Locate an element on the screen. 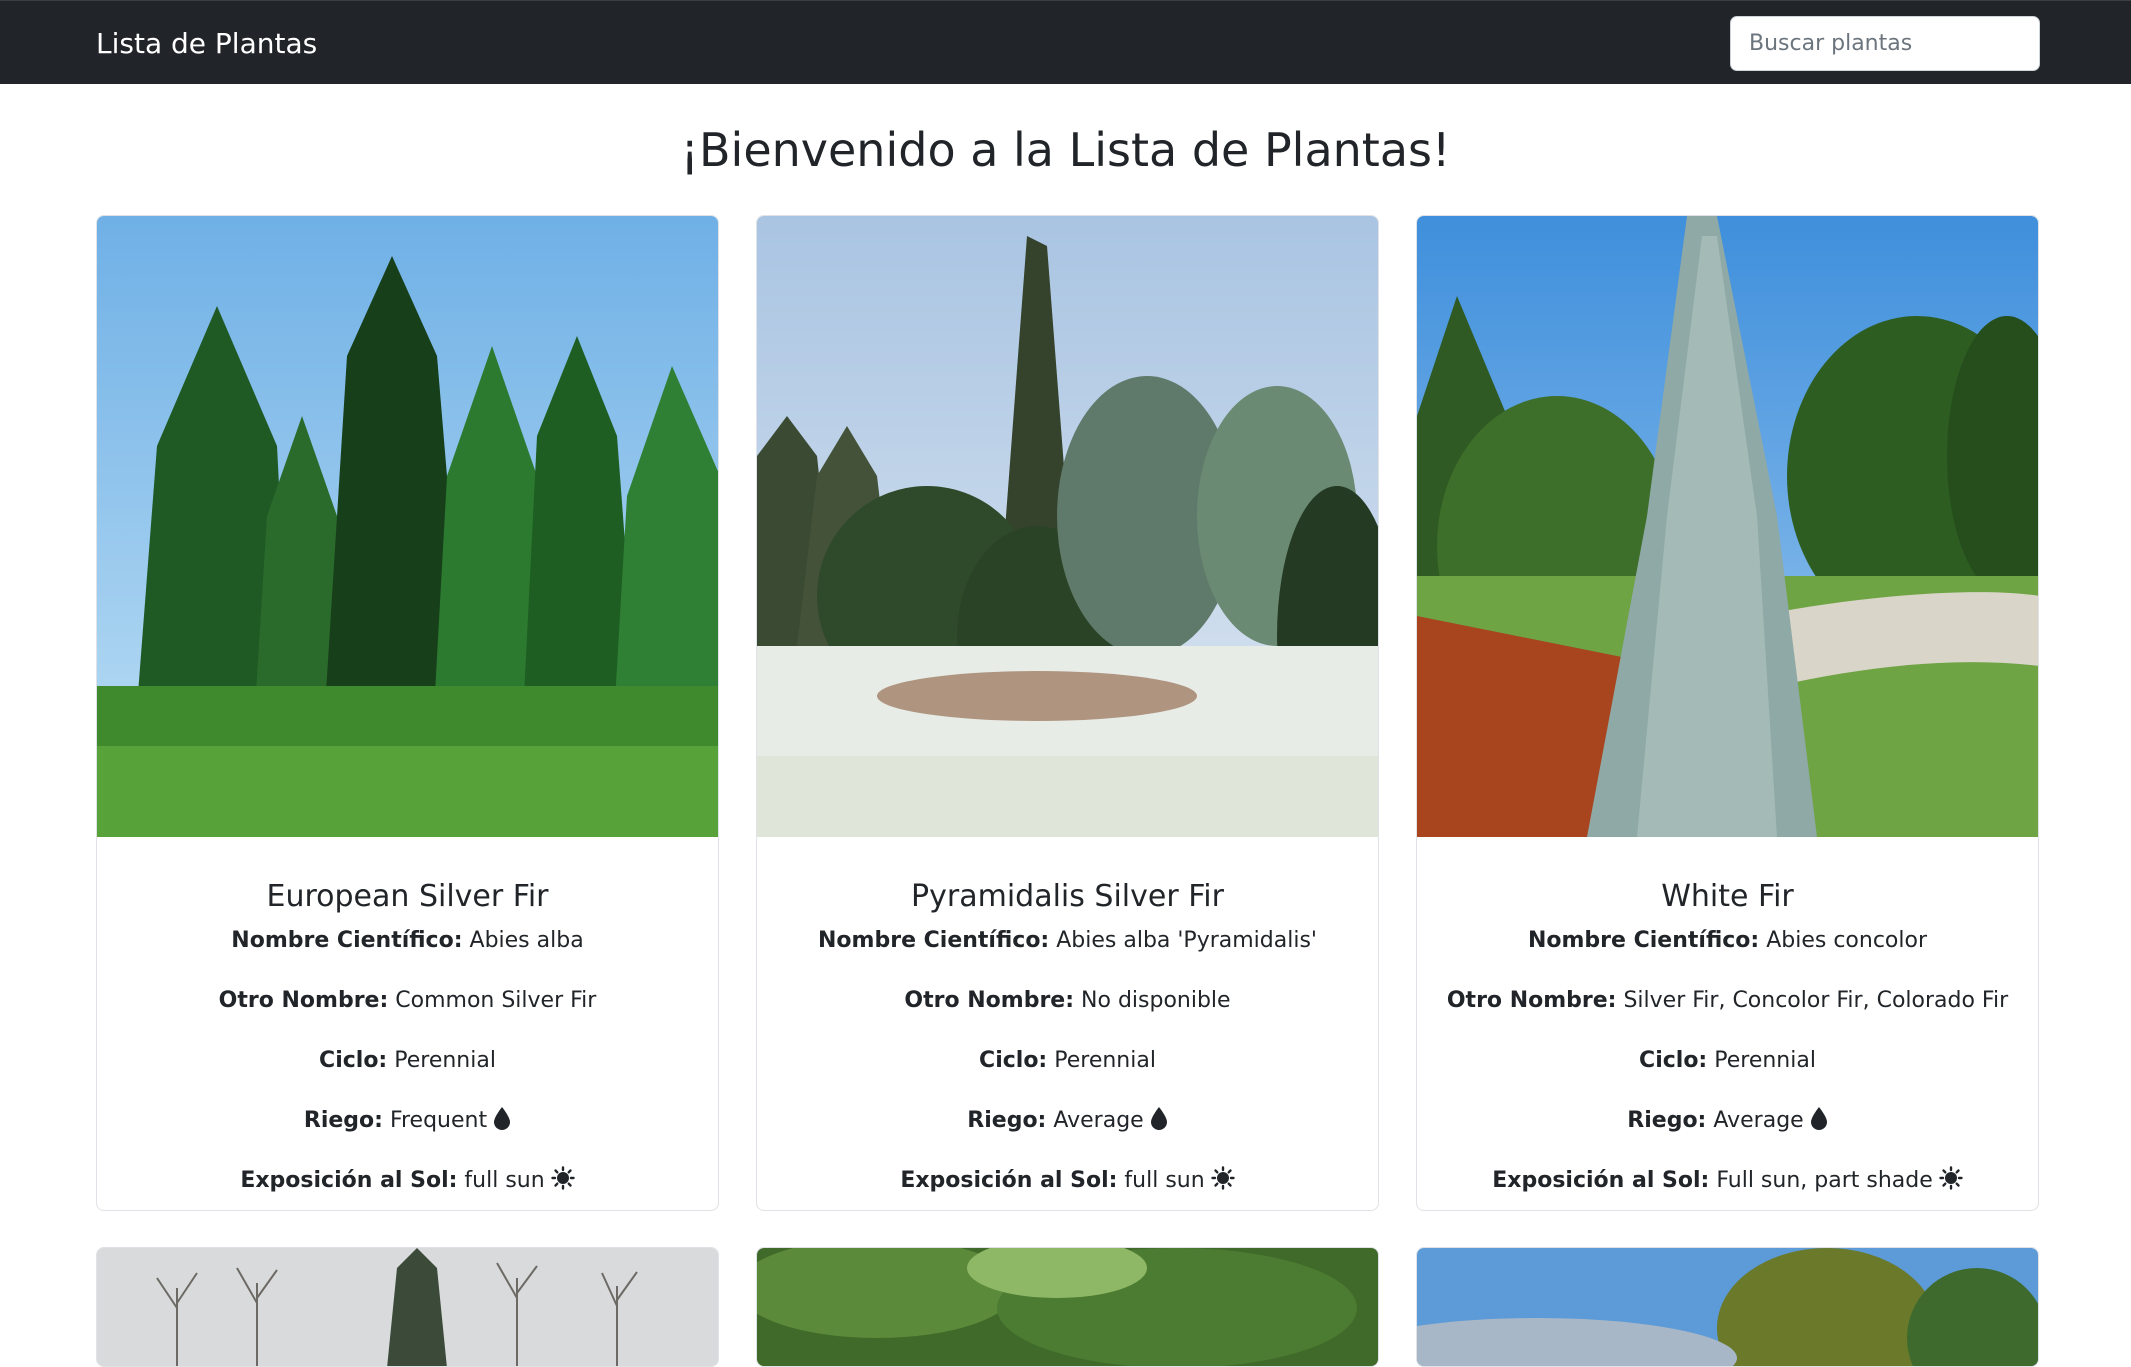  other-name-row: Otro Nombre: No disponible is located at coordinates (1067, 1015).